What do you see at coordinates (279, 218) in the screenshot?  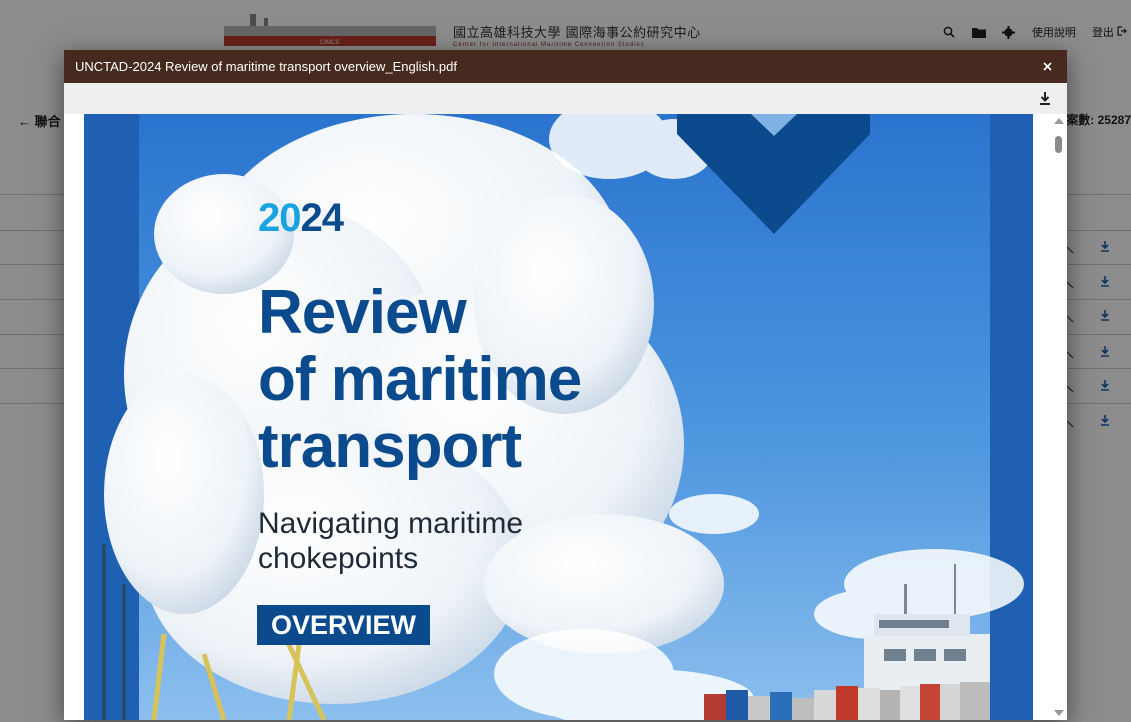 I see `cover-year-part-a: 20` at bounding box center [279, 218].